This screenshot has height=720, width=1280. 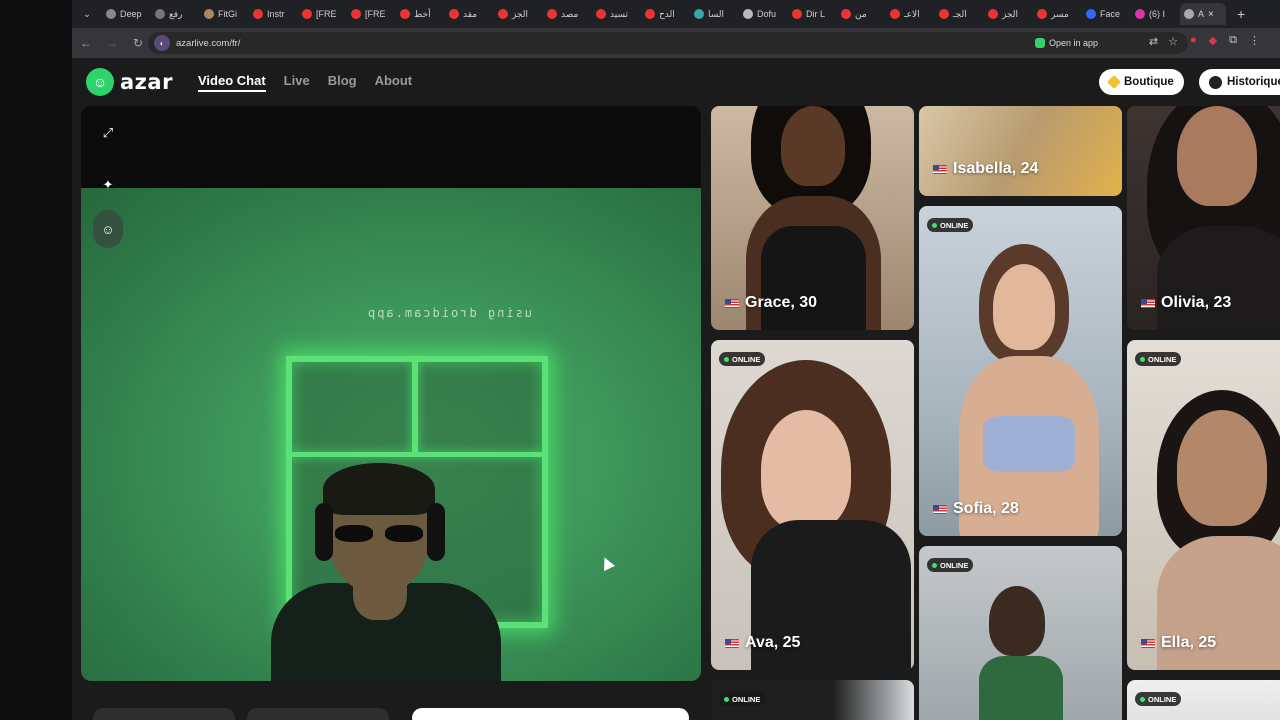 I want to click on extension-shield-icon: ◆, so click(x=1213, y=40).